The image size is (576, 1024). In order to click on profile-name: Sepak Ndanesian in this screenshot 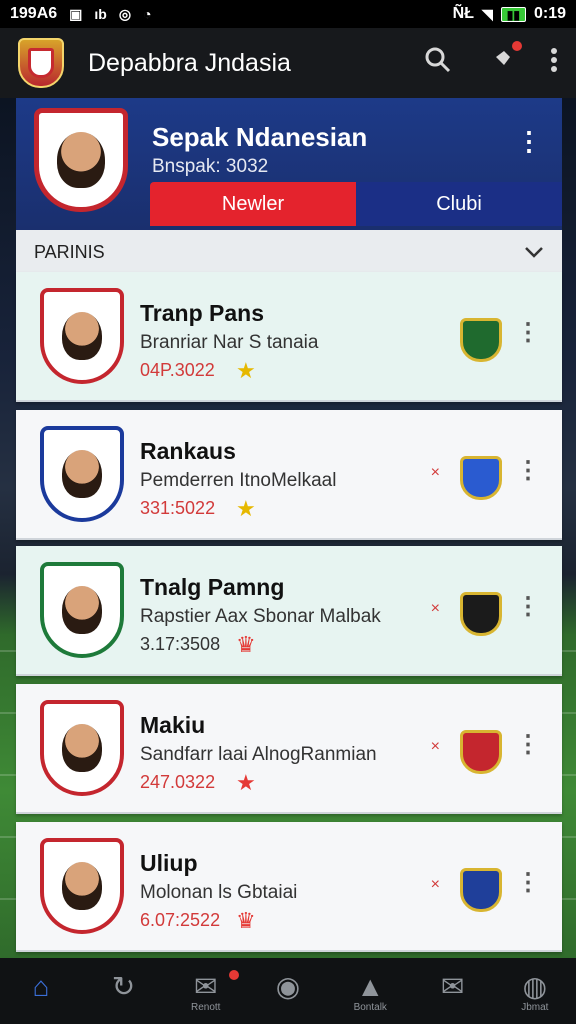, I will do `click(260, 137)`.